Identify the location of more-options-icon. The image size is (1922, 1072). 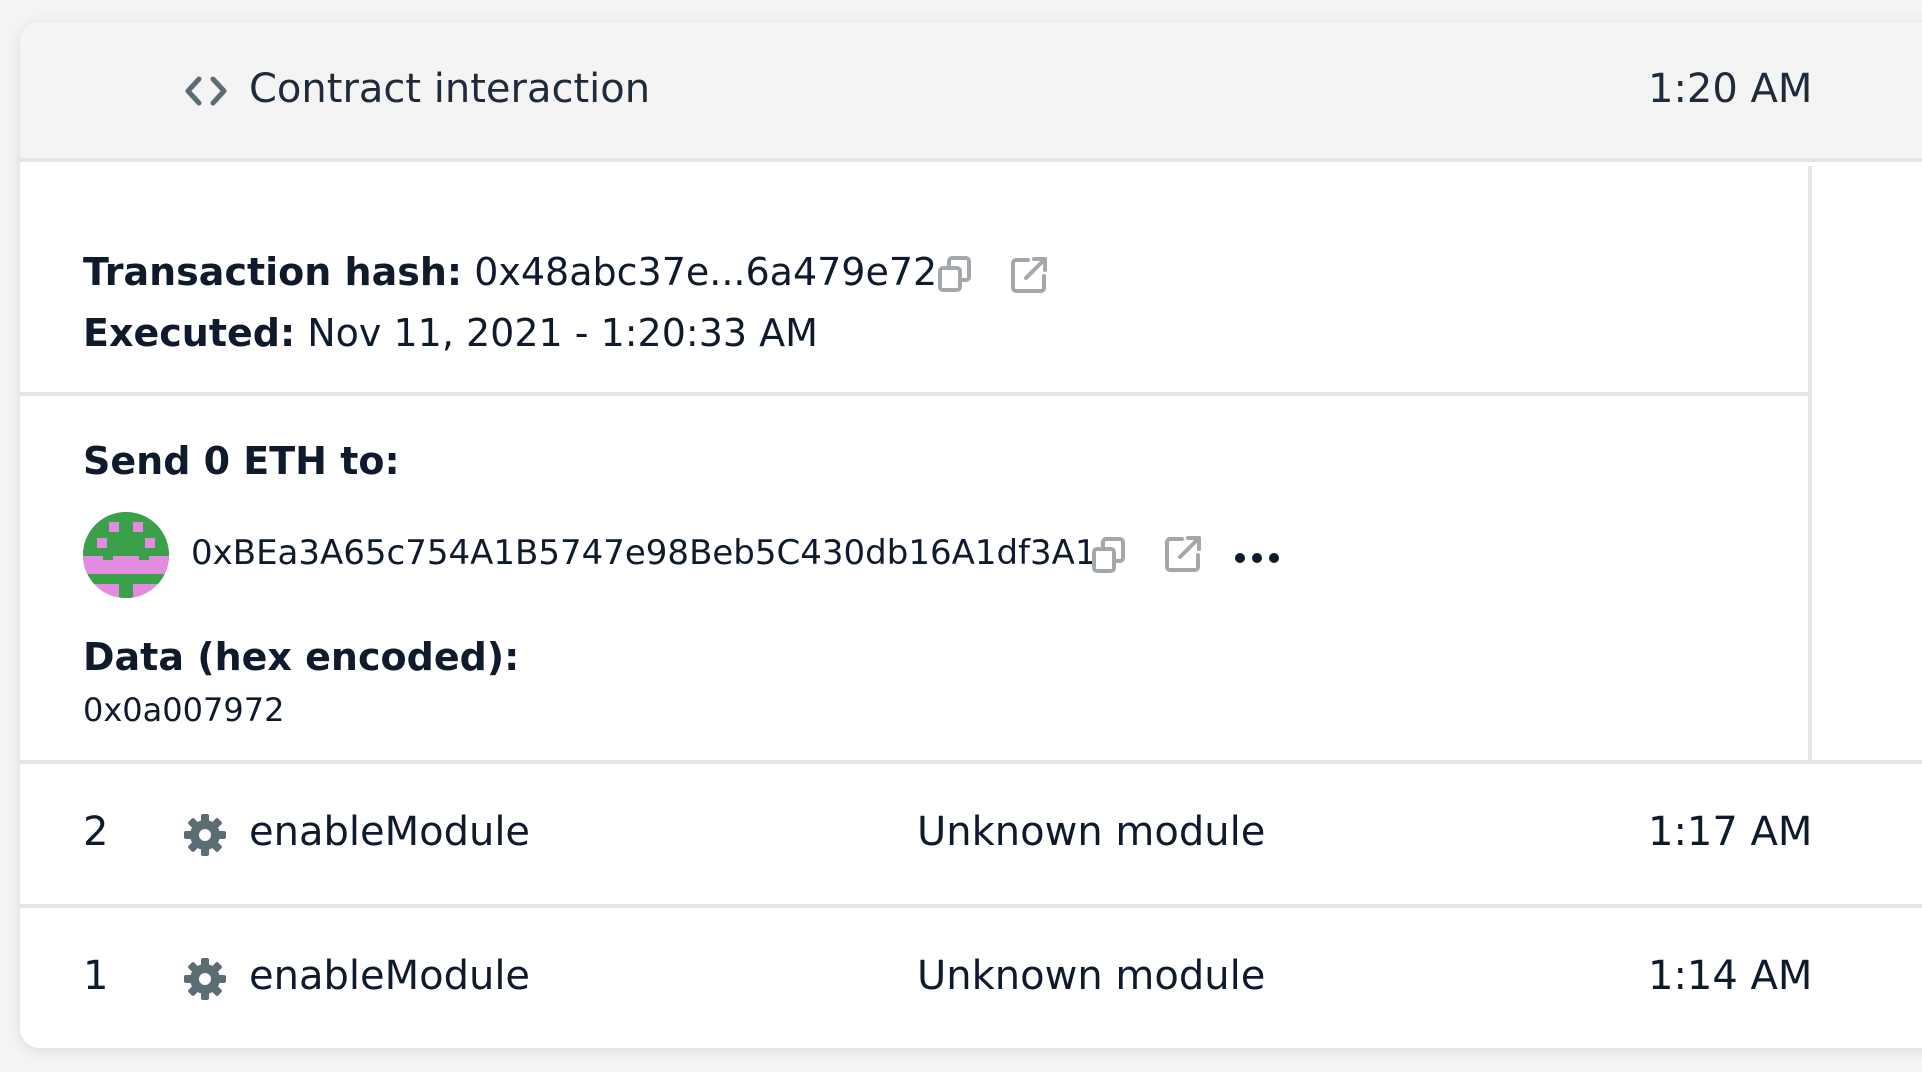
(1257, 560).